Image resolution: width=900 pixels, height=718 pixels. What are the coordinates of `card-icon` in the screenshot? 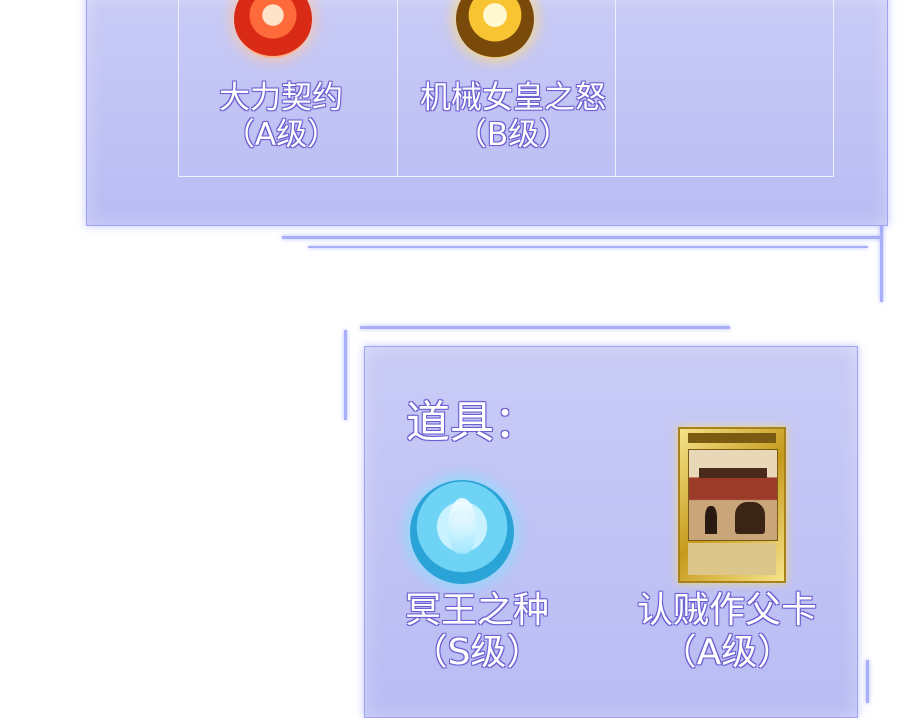 It's located at (732, 505).